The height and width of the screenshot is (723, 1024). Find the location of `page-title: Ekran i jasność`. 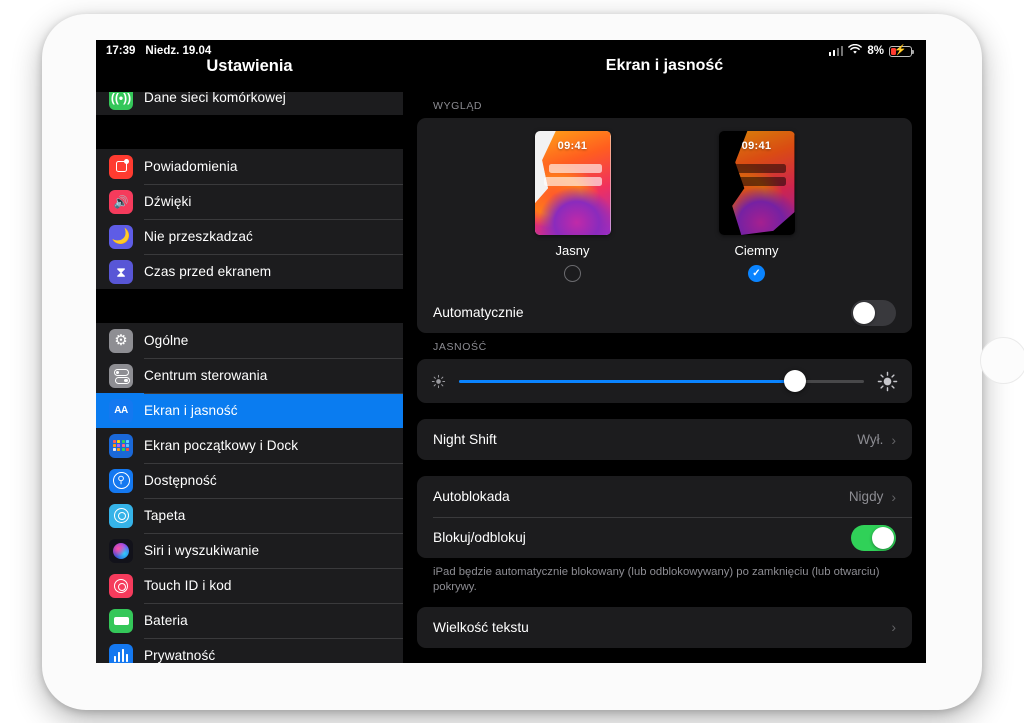

page-title: Ekran i jasność is located at coordinates (664, 65).